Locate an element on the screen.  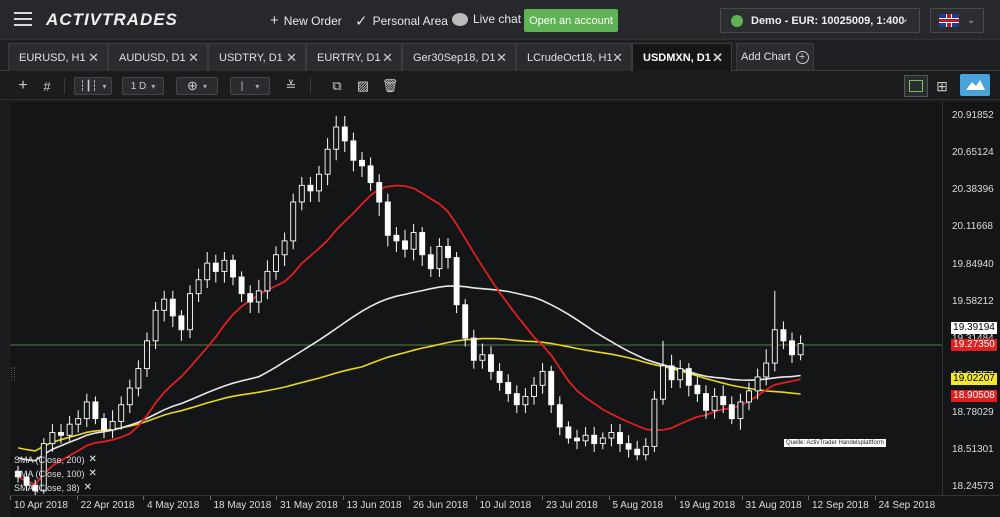
live-chat-button: Live chat is located at coordinates (486, 19).